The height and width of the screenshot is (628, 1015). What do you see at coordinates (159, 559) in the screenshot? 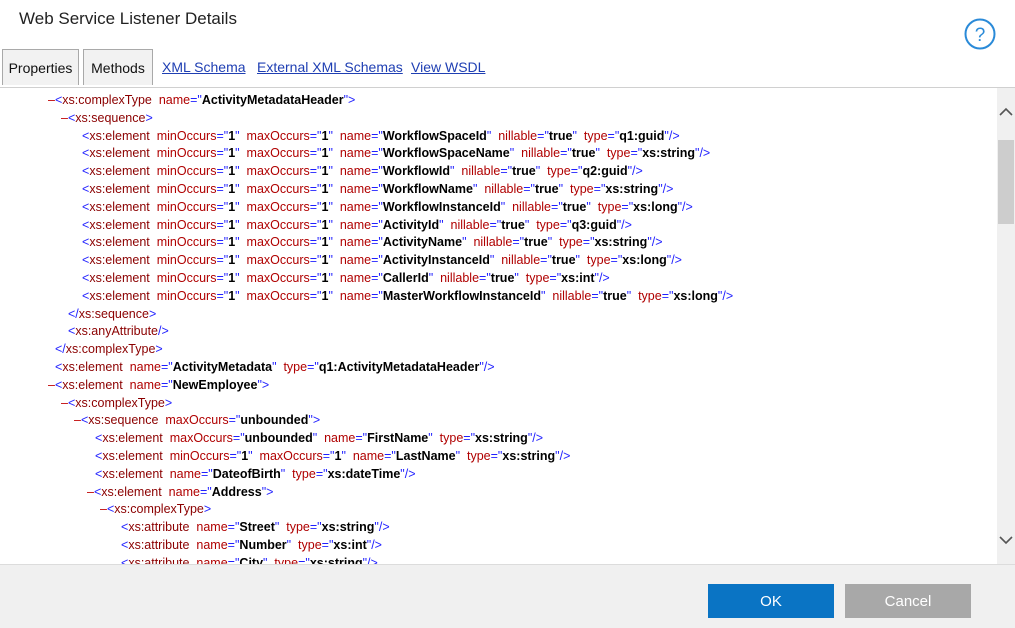
I see `xml-tag-name: xs:attribute` at bounding box center [159, 559].